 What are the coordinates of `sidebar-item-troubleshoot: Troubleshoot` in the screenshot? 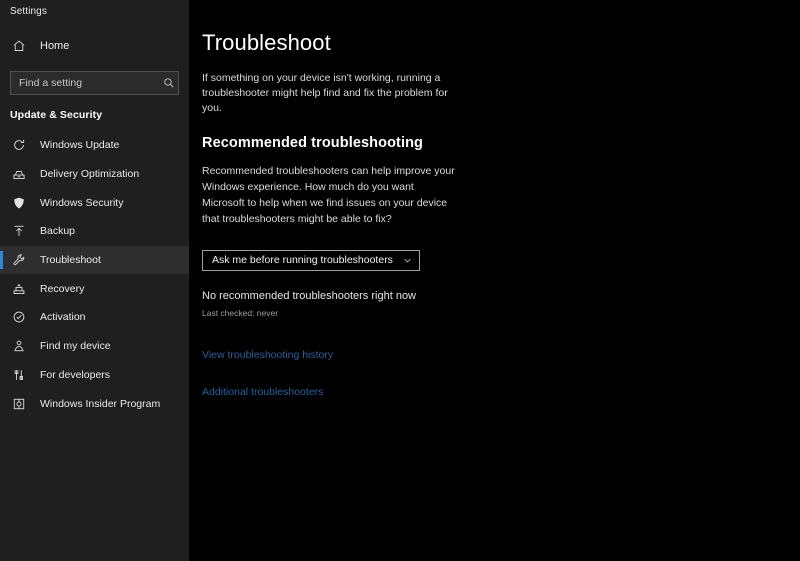 It's located at (94, 260).